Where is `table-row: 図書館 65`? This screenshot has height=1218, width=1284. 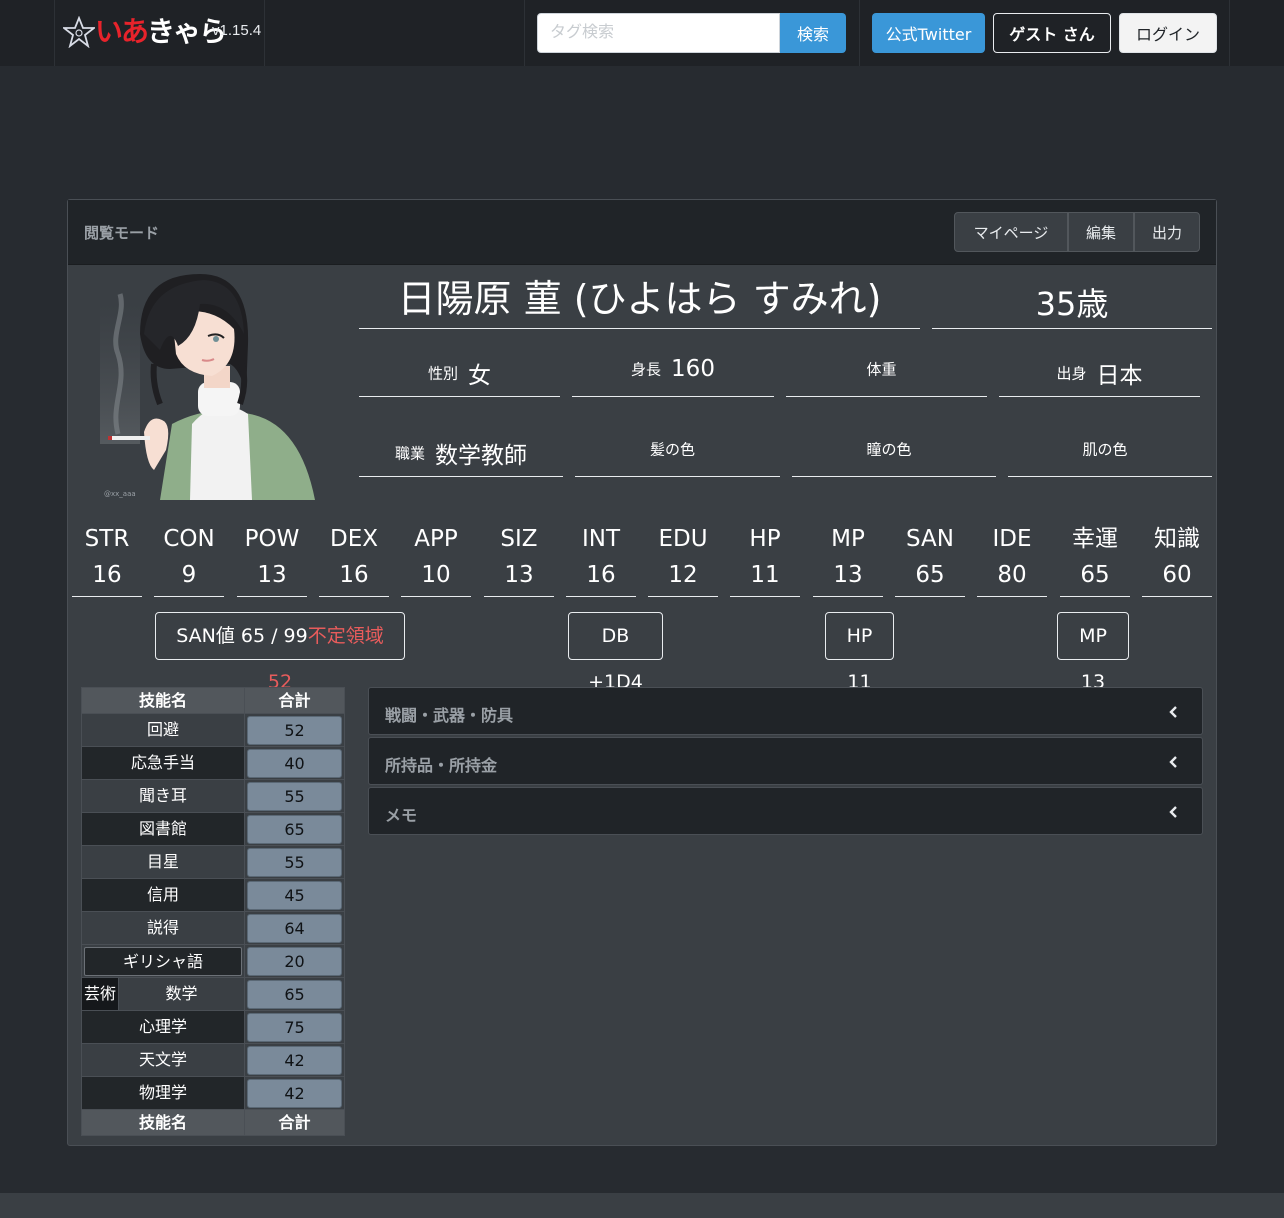
table-row: 図書館 65 is located at coordinates (213, 829).